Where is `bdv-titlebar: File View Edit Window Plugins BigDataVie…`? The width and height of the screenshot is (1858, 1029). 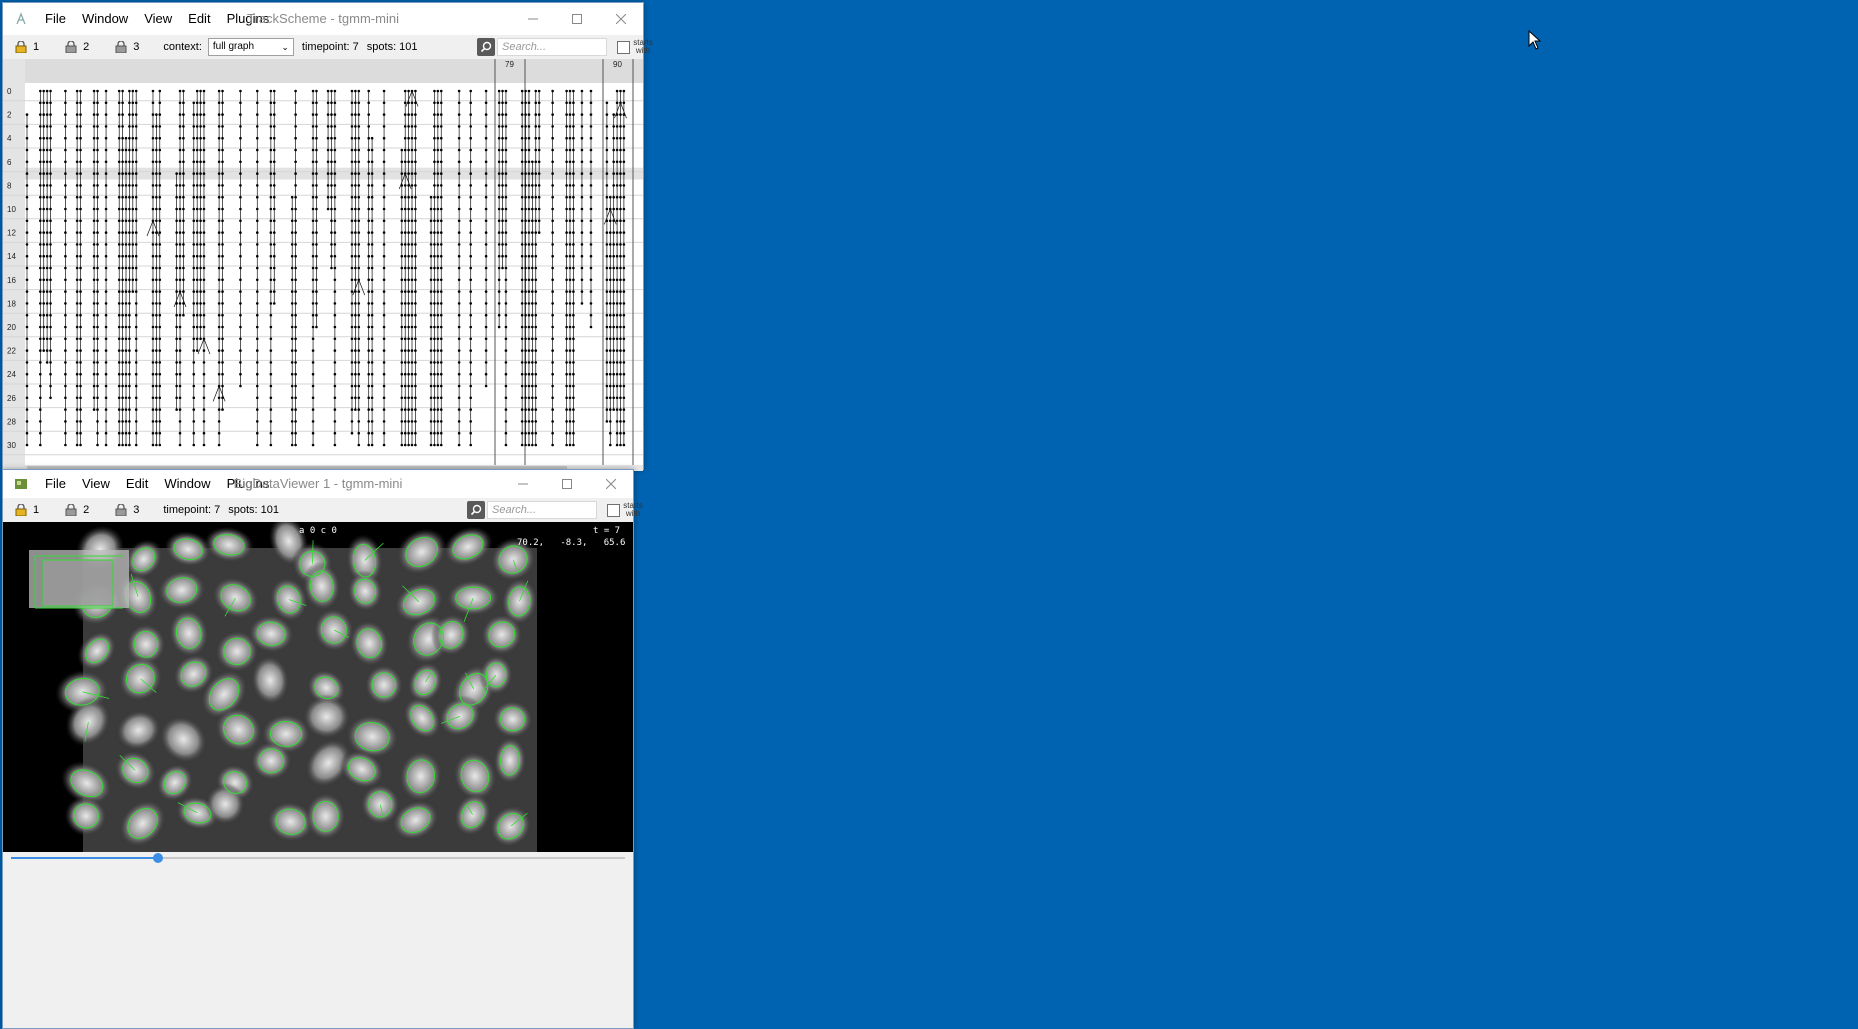 bdv-titlebar: File View Edit Window Plugins BigDataVie… is located at coordinates (318, 484).